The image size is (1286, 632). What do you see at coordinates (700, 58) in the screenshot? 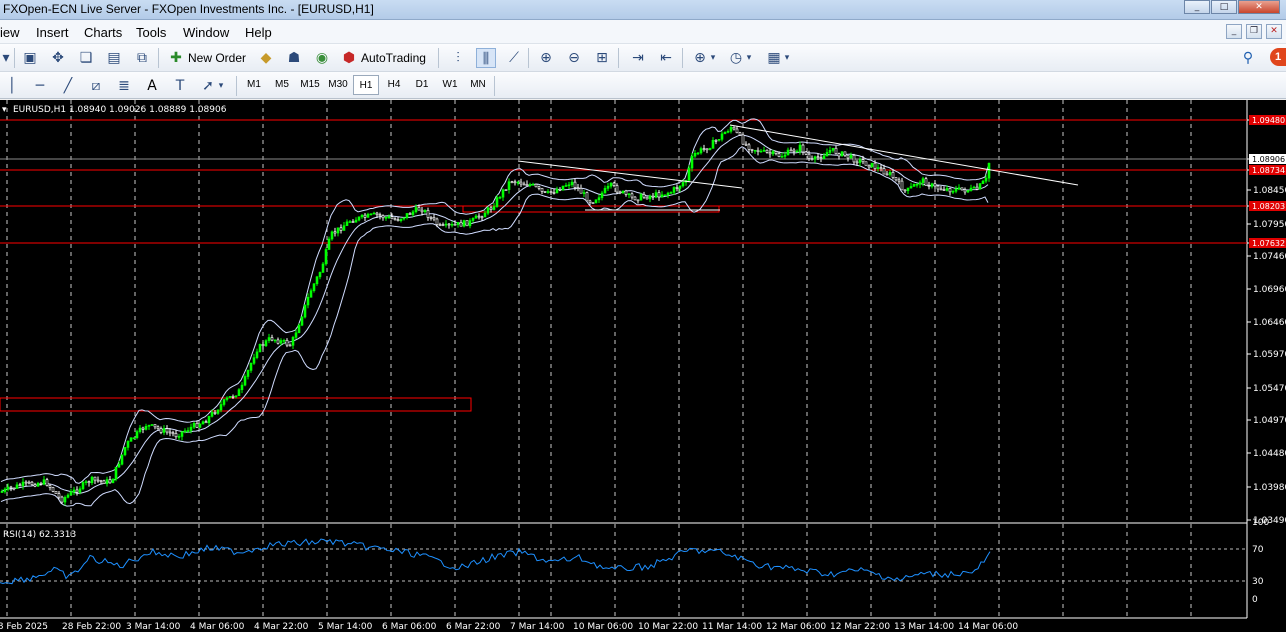
I see `indicators-icon: ⊕` at bounding box center [700, 58].